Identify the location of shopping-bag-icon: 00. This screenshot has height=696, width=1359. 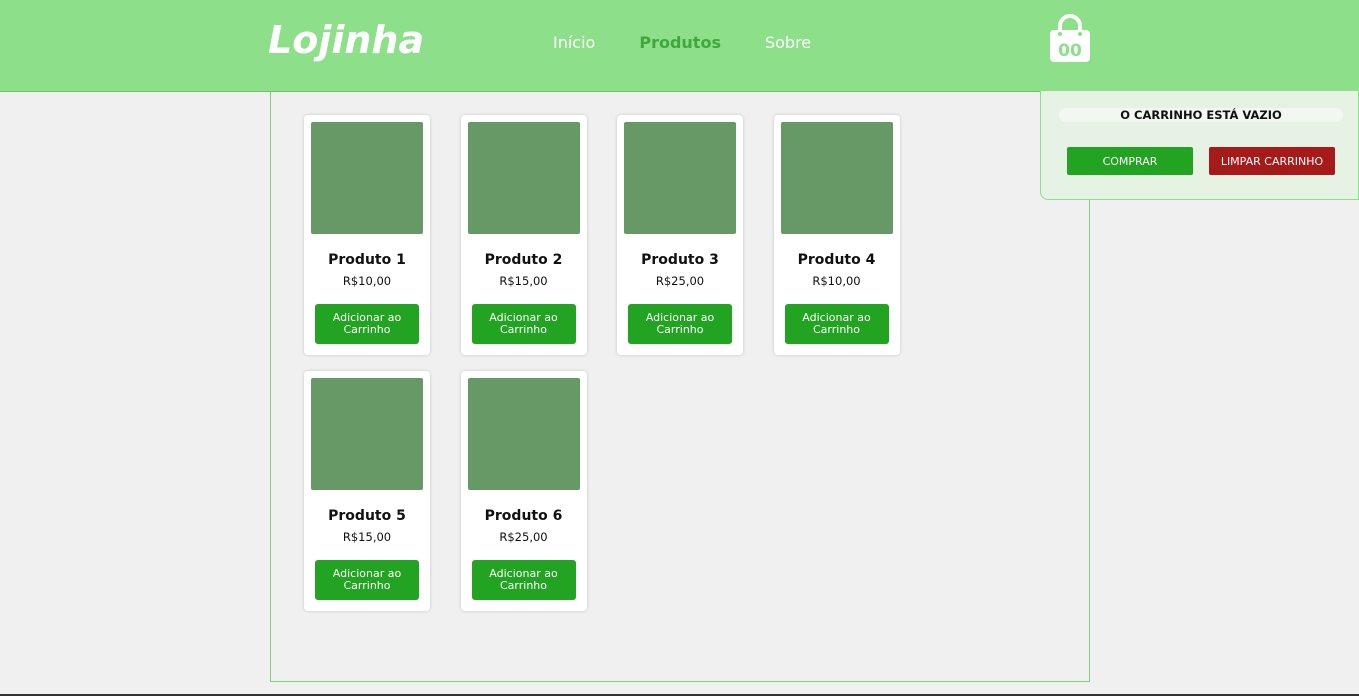
(1070, 38).